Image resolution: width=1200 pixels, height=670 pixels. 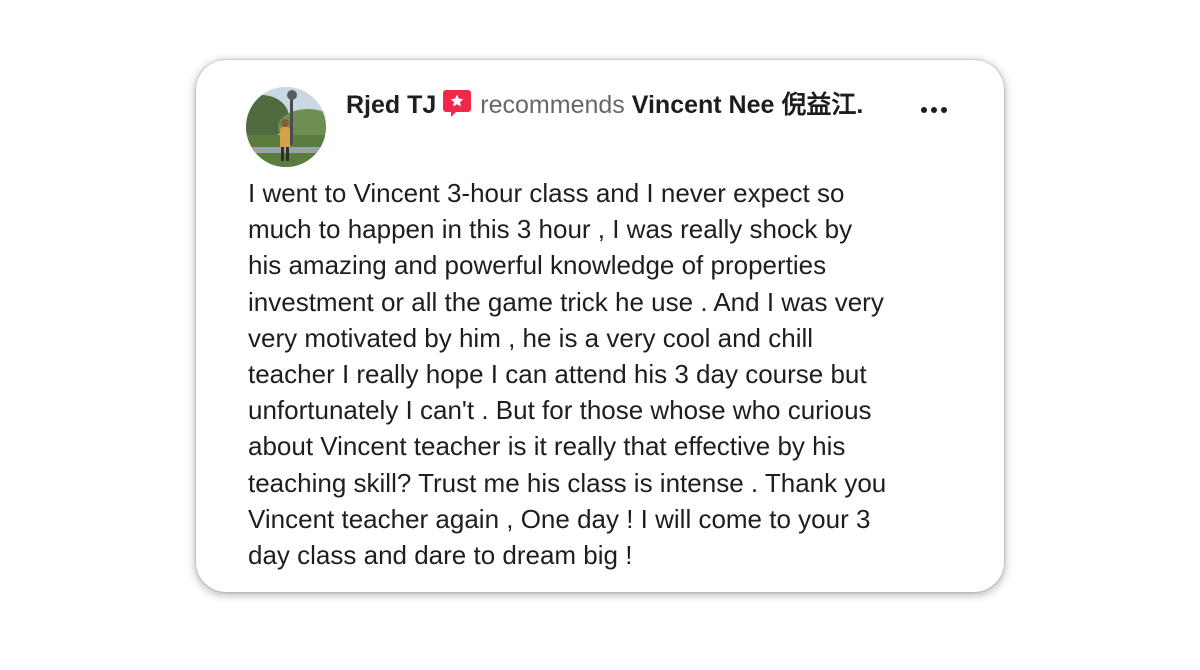 What do you see at coordinates (457, 103) in the screenshot?
I see `recommend-star-icon` at bounding box center [457, 103].